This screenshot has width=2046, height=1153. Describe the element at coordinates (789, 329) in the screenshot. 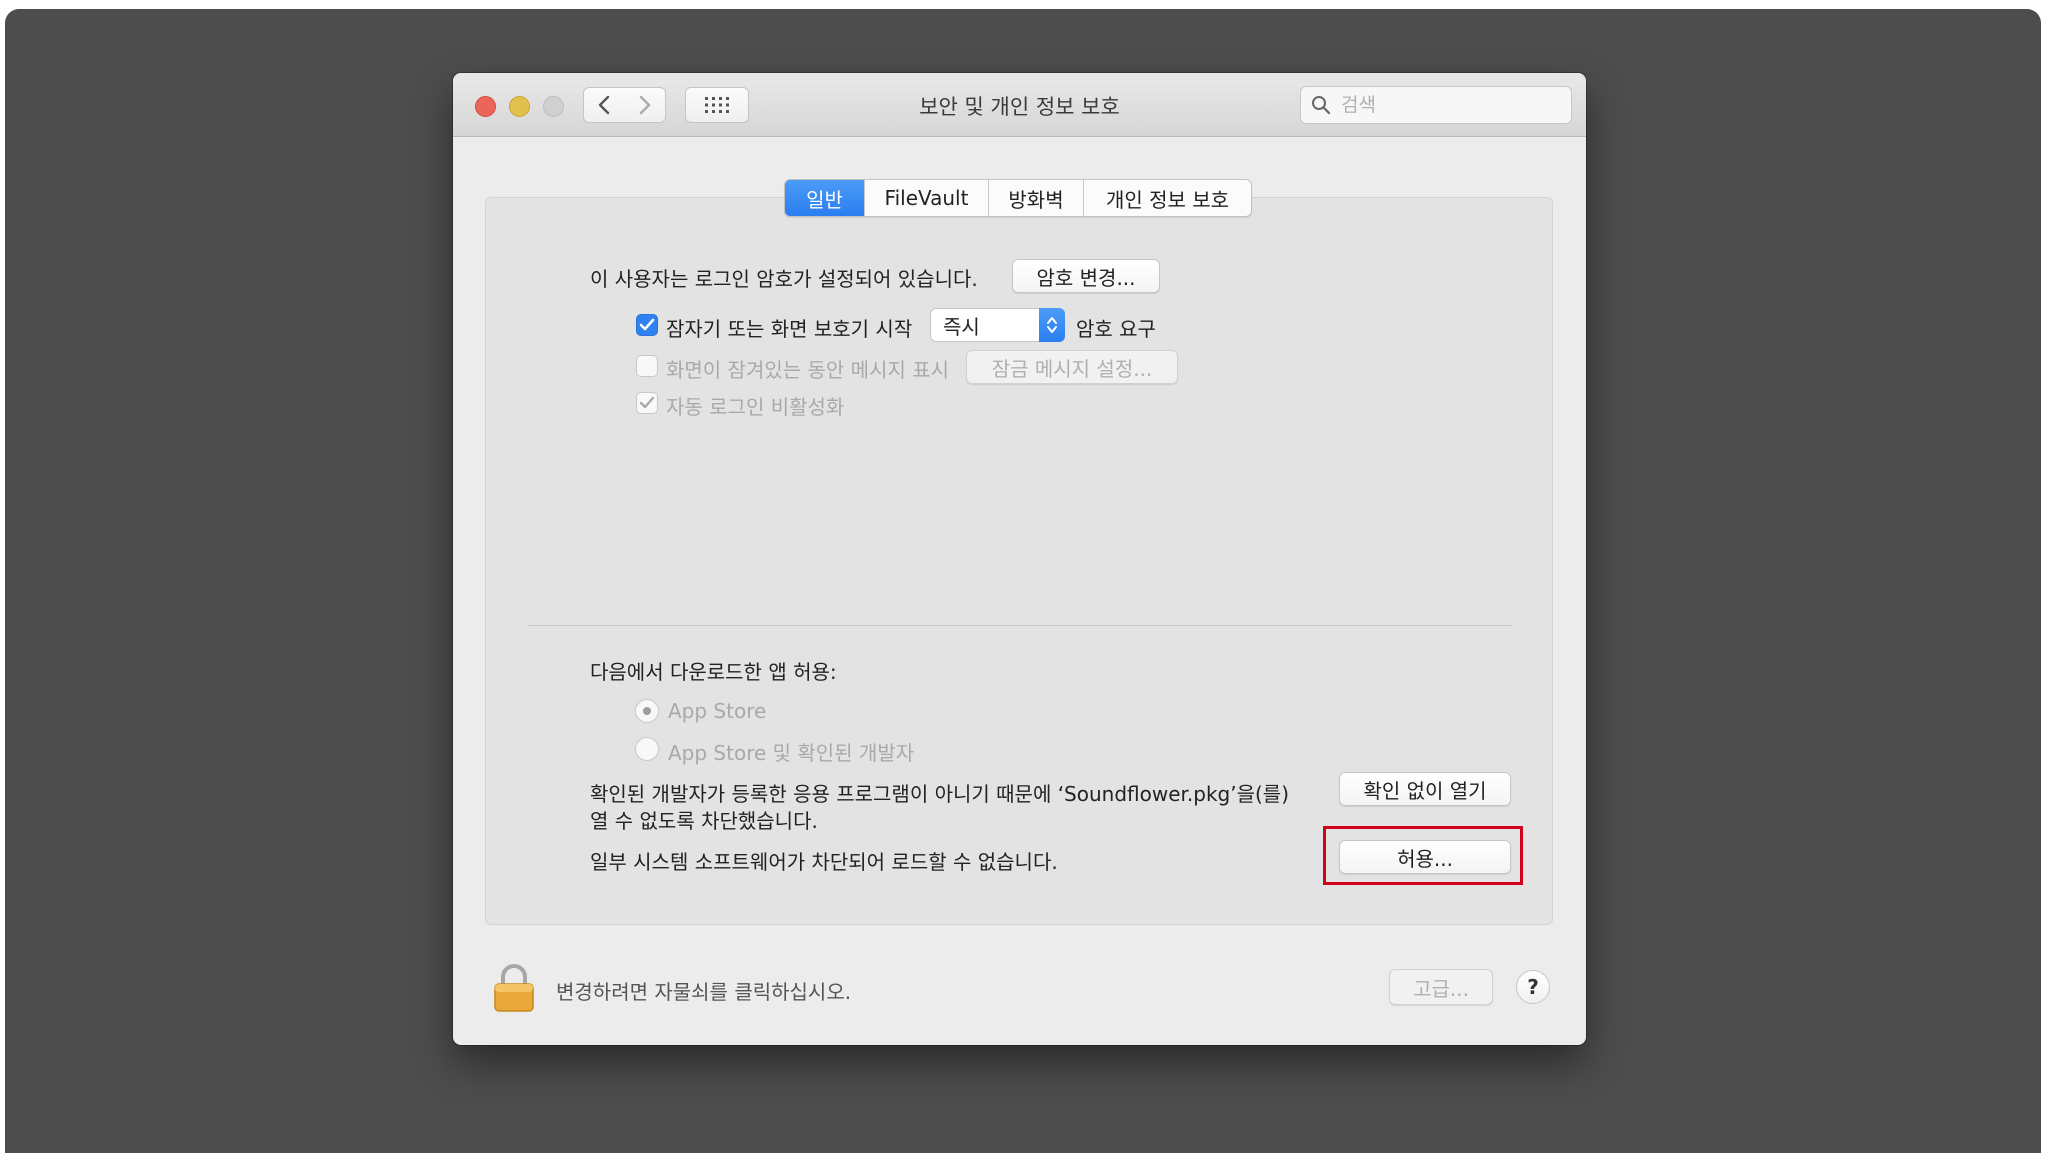

I see `require-password-label: 잠자기 또는 화면 보호기 시작` at that location.